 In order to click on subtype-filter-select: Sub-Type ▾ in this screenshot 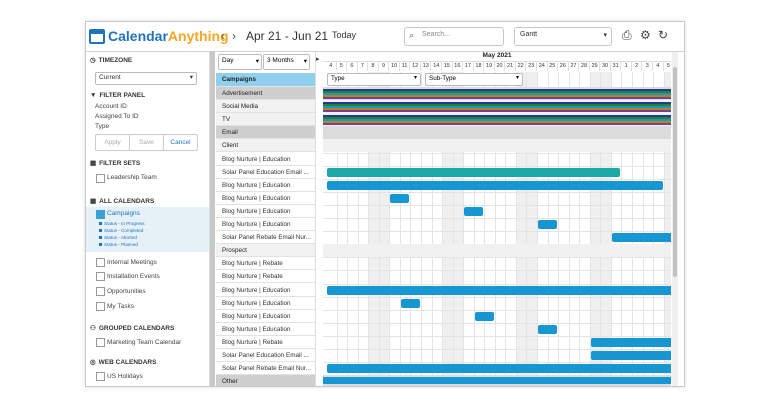, I will do `click(474, 79)`.